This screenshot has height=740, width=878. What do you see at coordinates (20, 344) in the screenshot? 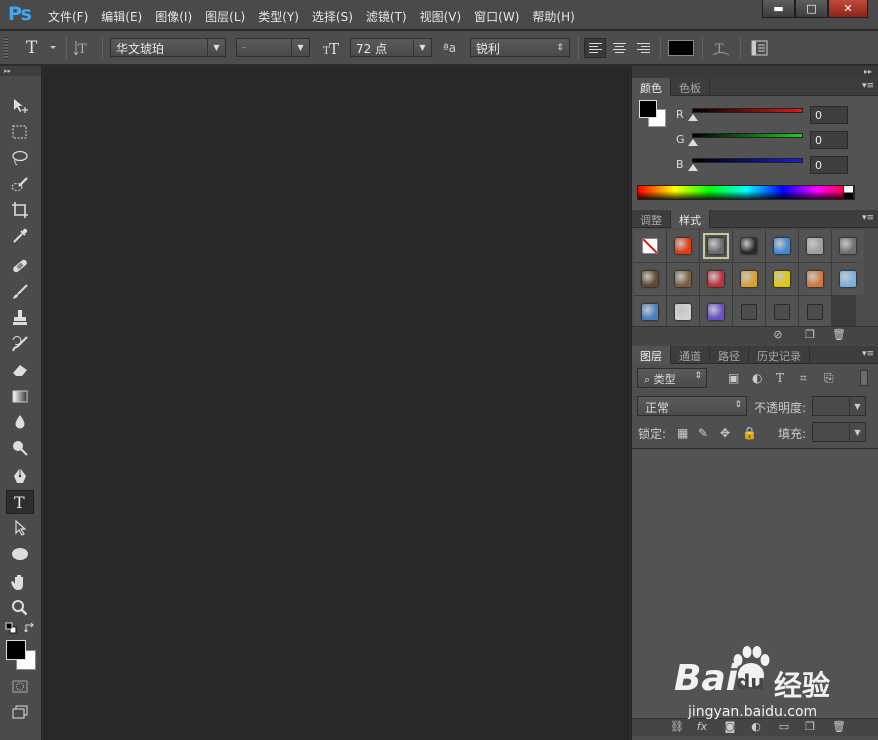
I see `history-brush-tool` at bounding box center [20, 344].